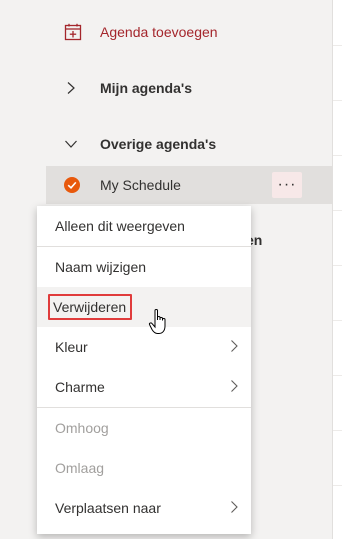  I want to click on add-agenda-button: Agenda toevoegen, so click(189, 32).